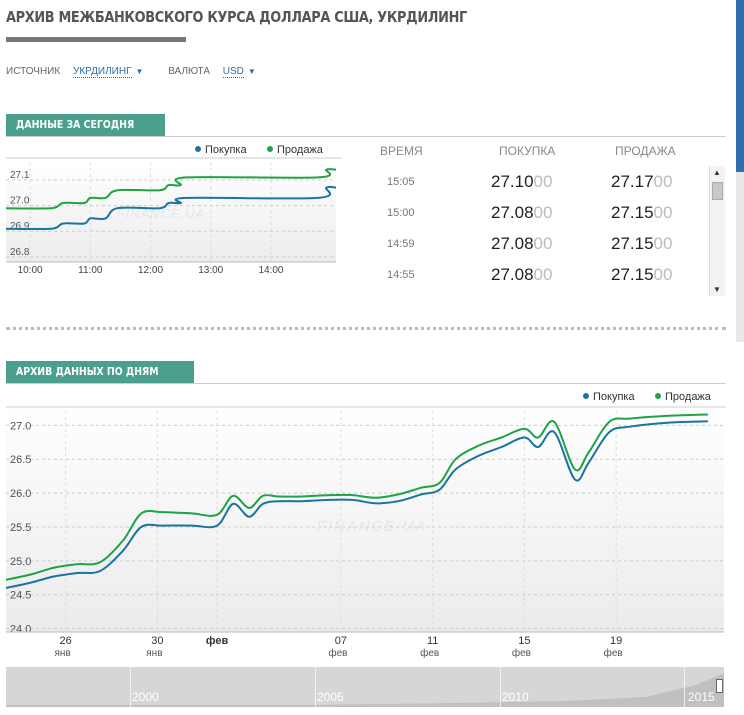 This screenshot has height=715, width=744. Describe the element at coordinates (66, 641) in the screenshot. I see `archive-x-tick-day: 26` at that location.